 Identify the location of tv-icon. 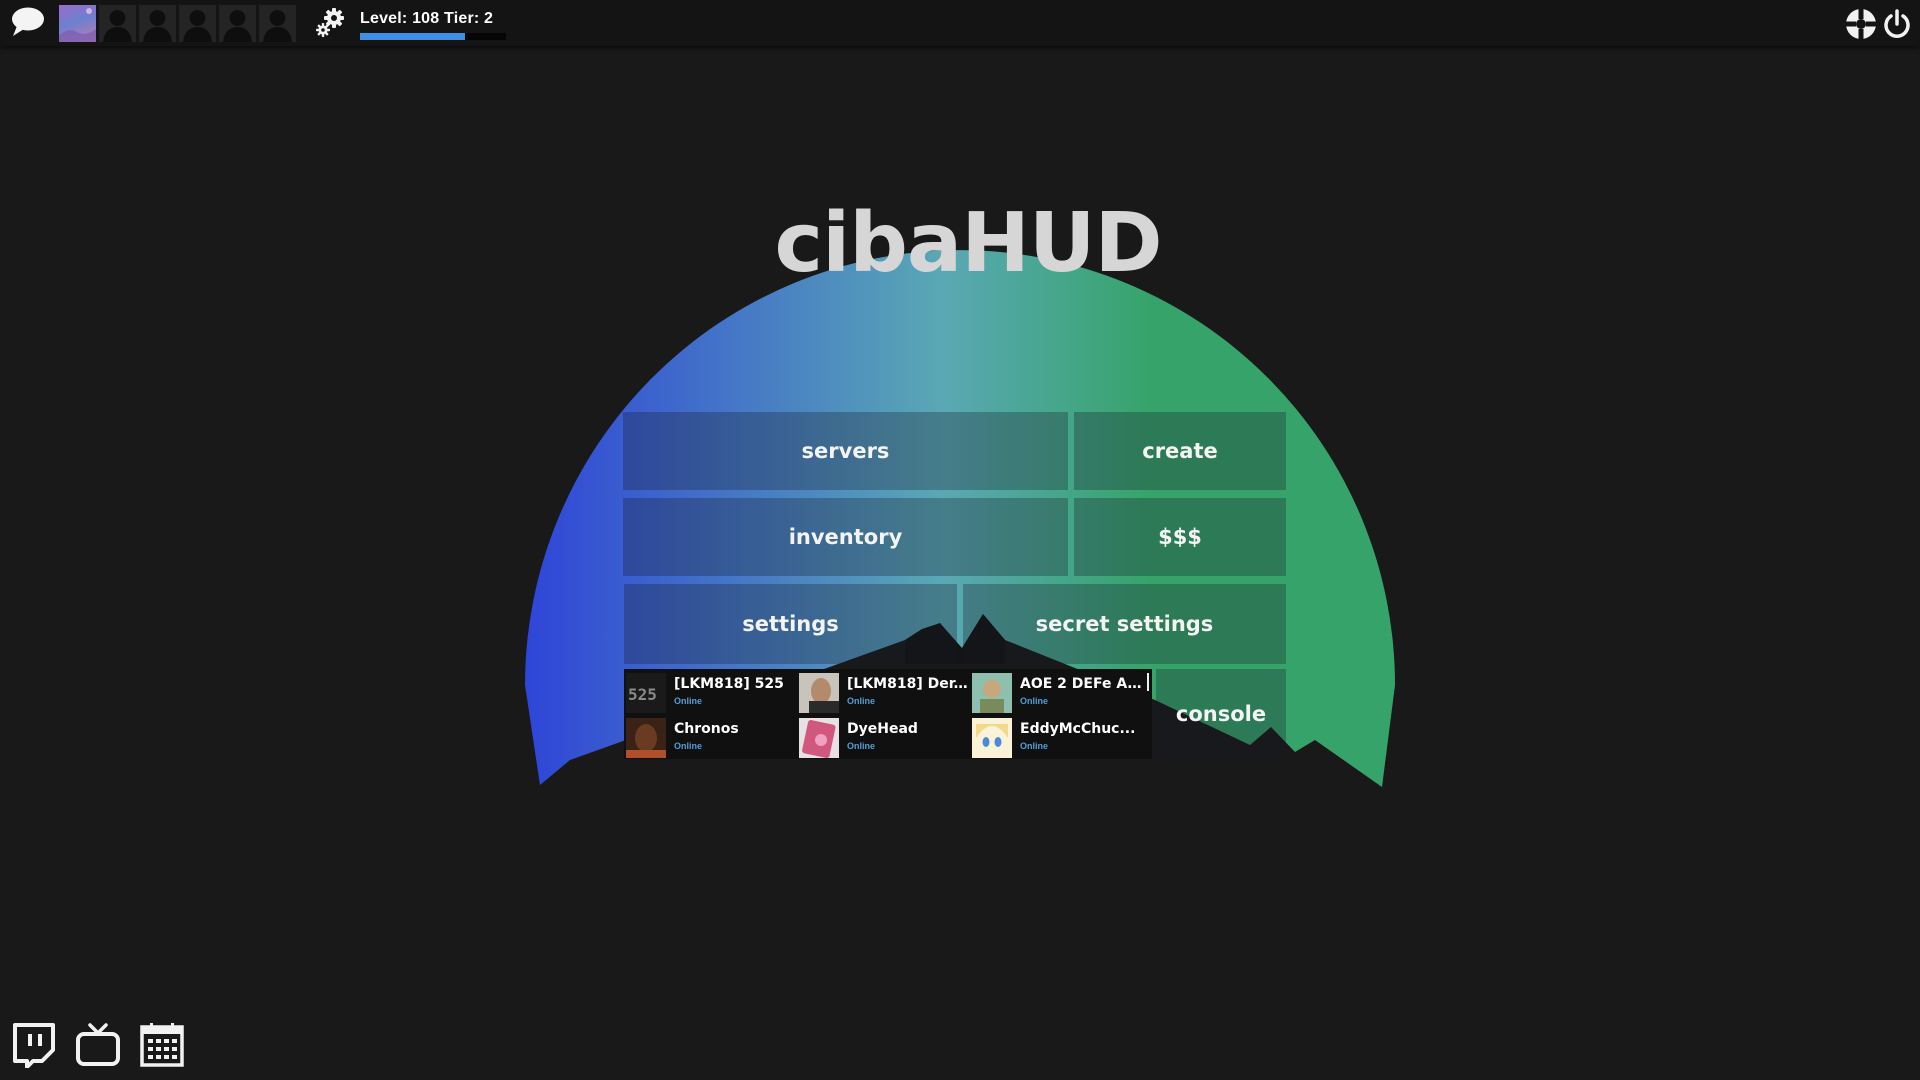
(98, 1045).